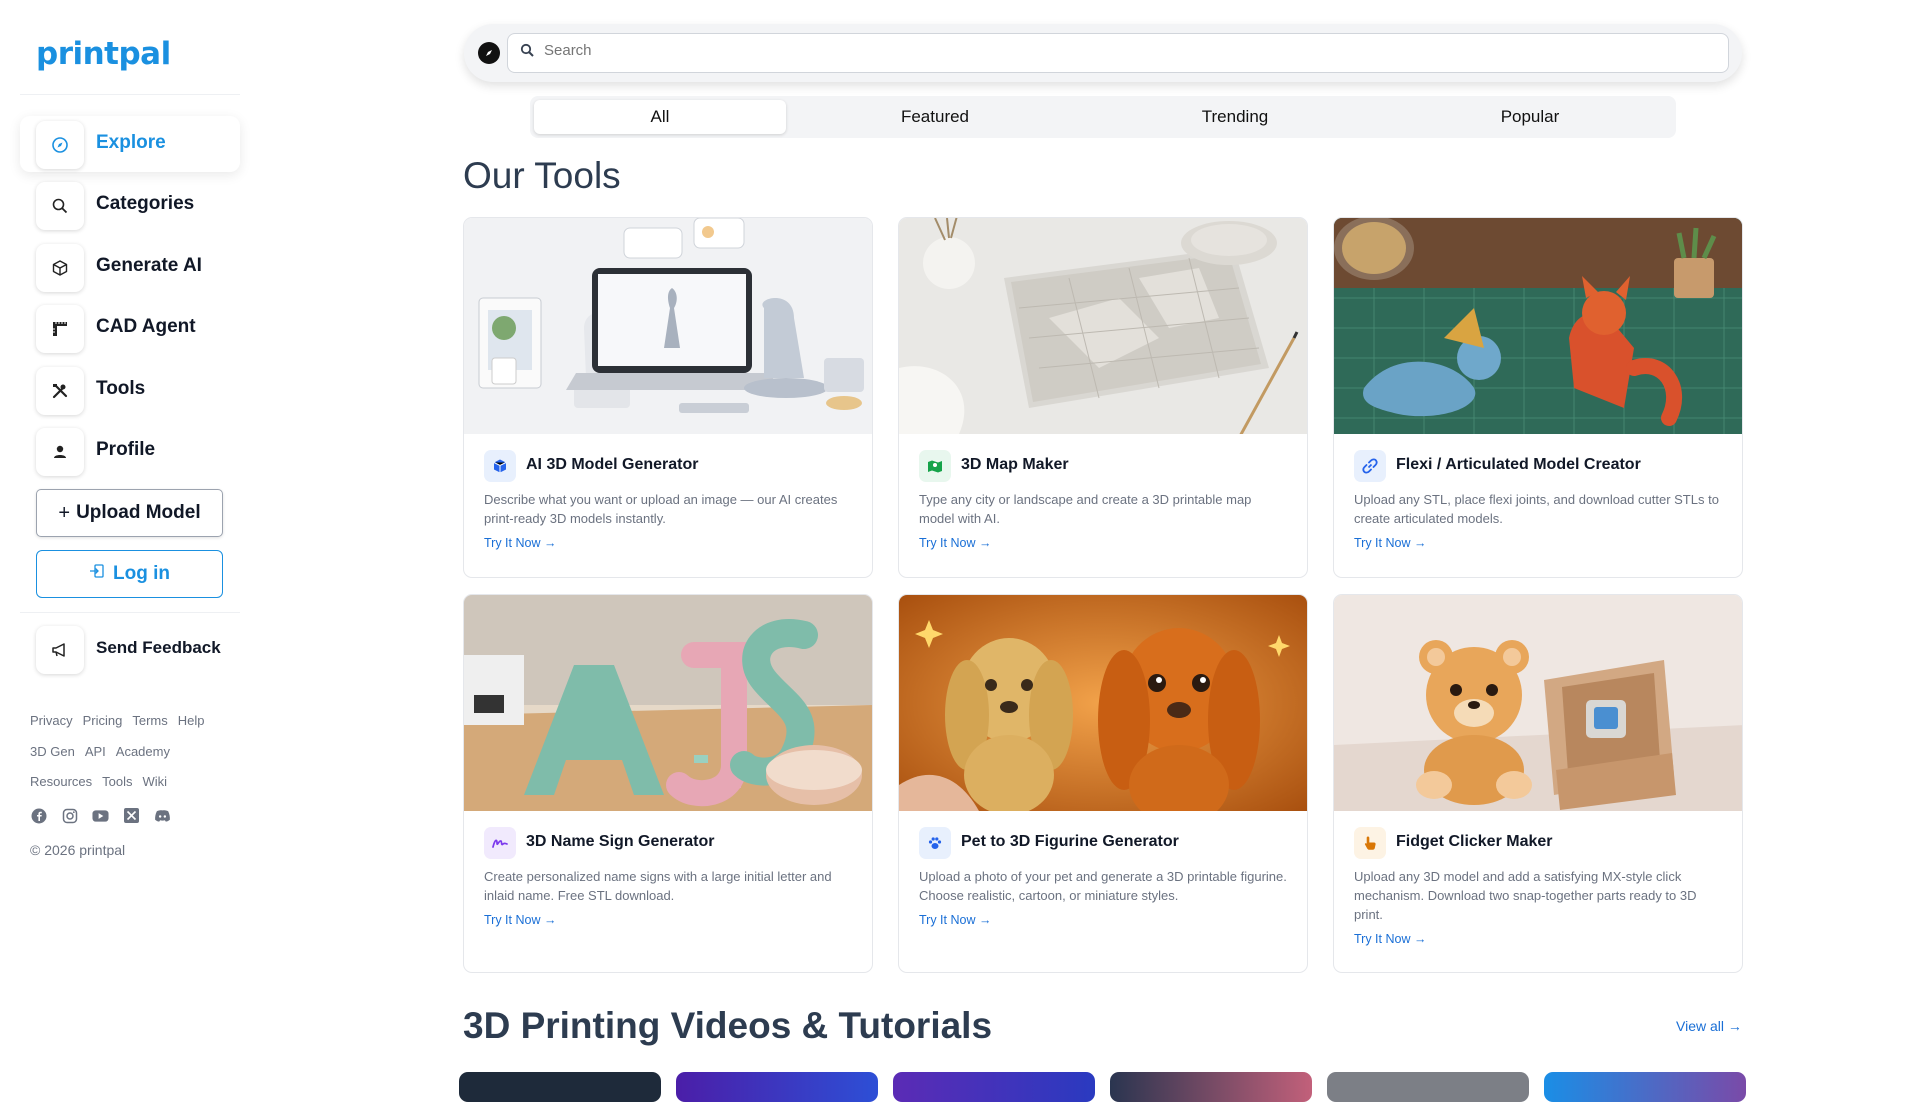 The image size is (1920, 1102). Describe the element at coordinates (162, 815) in the screenshot. I see `discord-icon` at that location.